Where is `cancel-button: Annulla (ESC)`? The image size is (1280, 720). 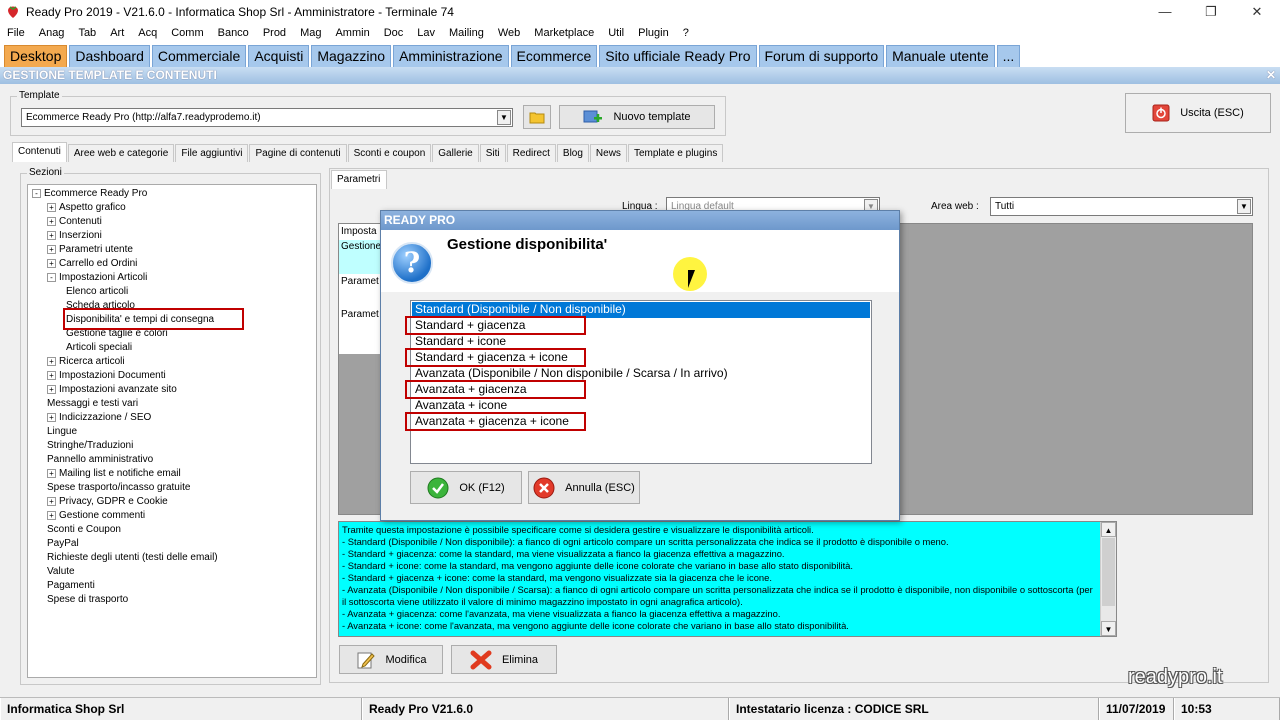 cancel-button: Annulla (ESC) is located at coordinates (584, 487).